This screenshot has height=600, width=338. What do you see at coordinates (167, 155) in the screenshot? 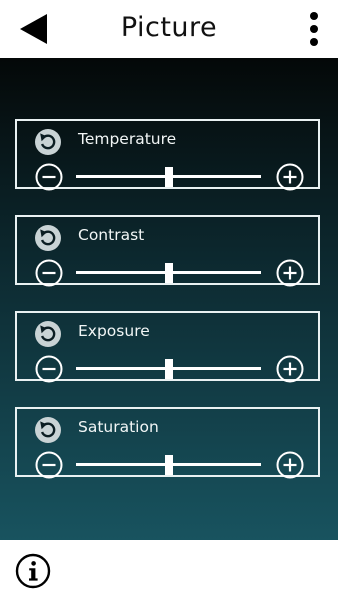
I see `temperature-control: Temperature` at bounding box center [167, 155].